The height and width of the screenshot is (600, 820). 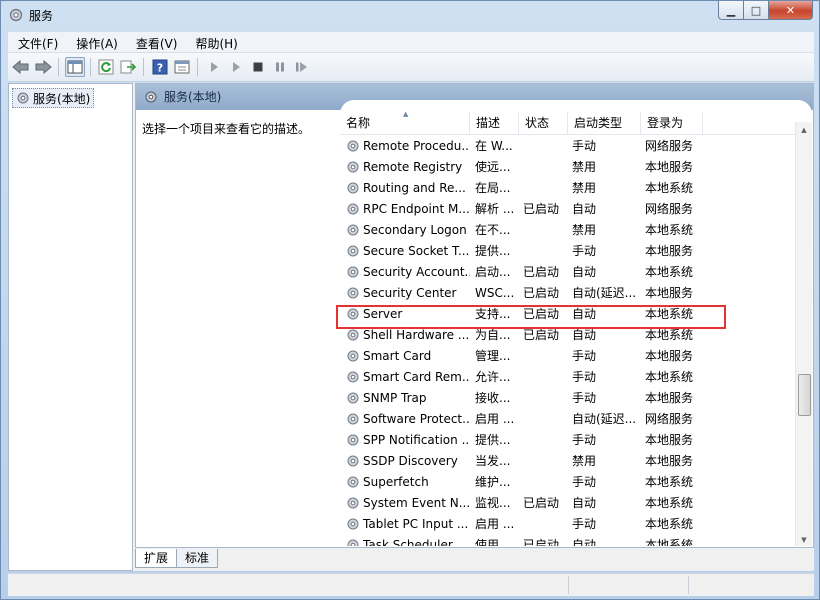 I want to click on table-row: SNMP Trap 接收... 手动 本地服务, so click(x=568, y=397).